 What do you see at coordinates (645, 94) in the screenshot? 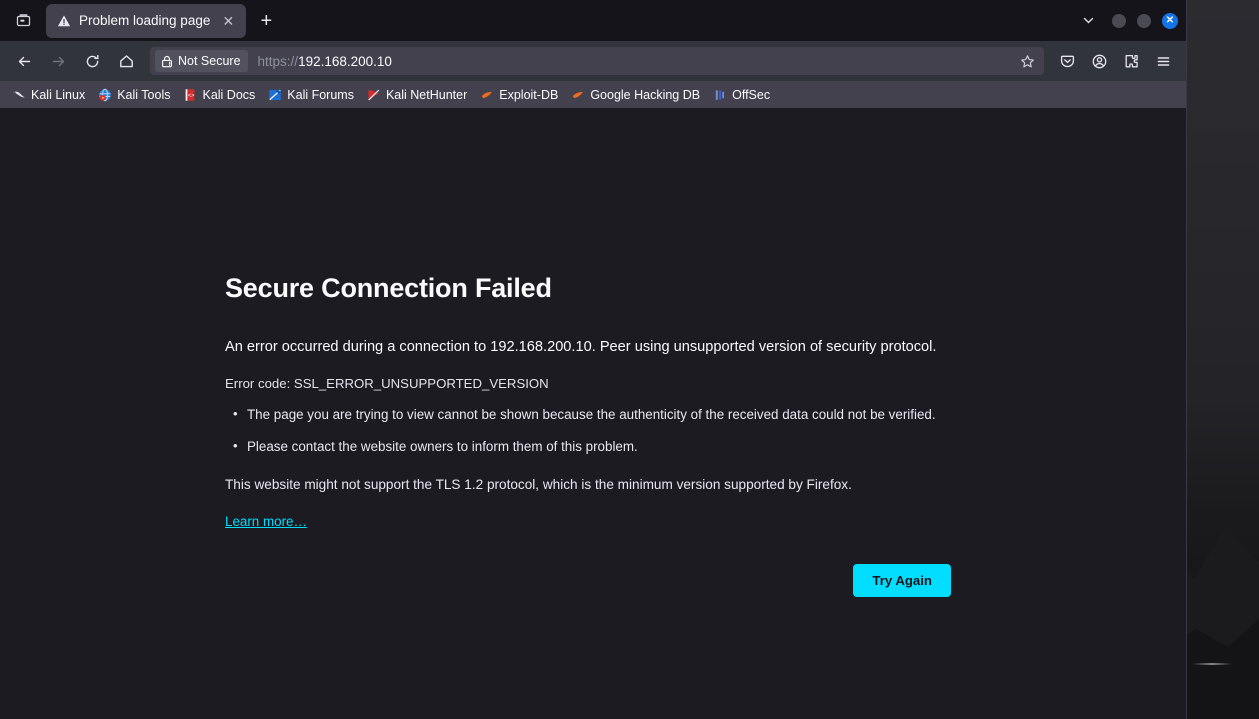
I see `bookmark-label: Google Hacking DB` at bounding box center [645, 94].